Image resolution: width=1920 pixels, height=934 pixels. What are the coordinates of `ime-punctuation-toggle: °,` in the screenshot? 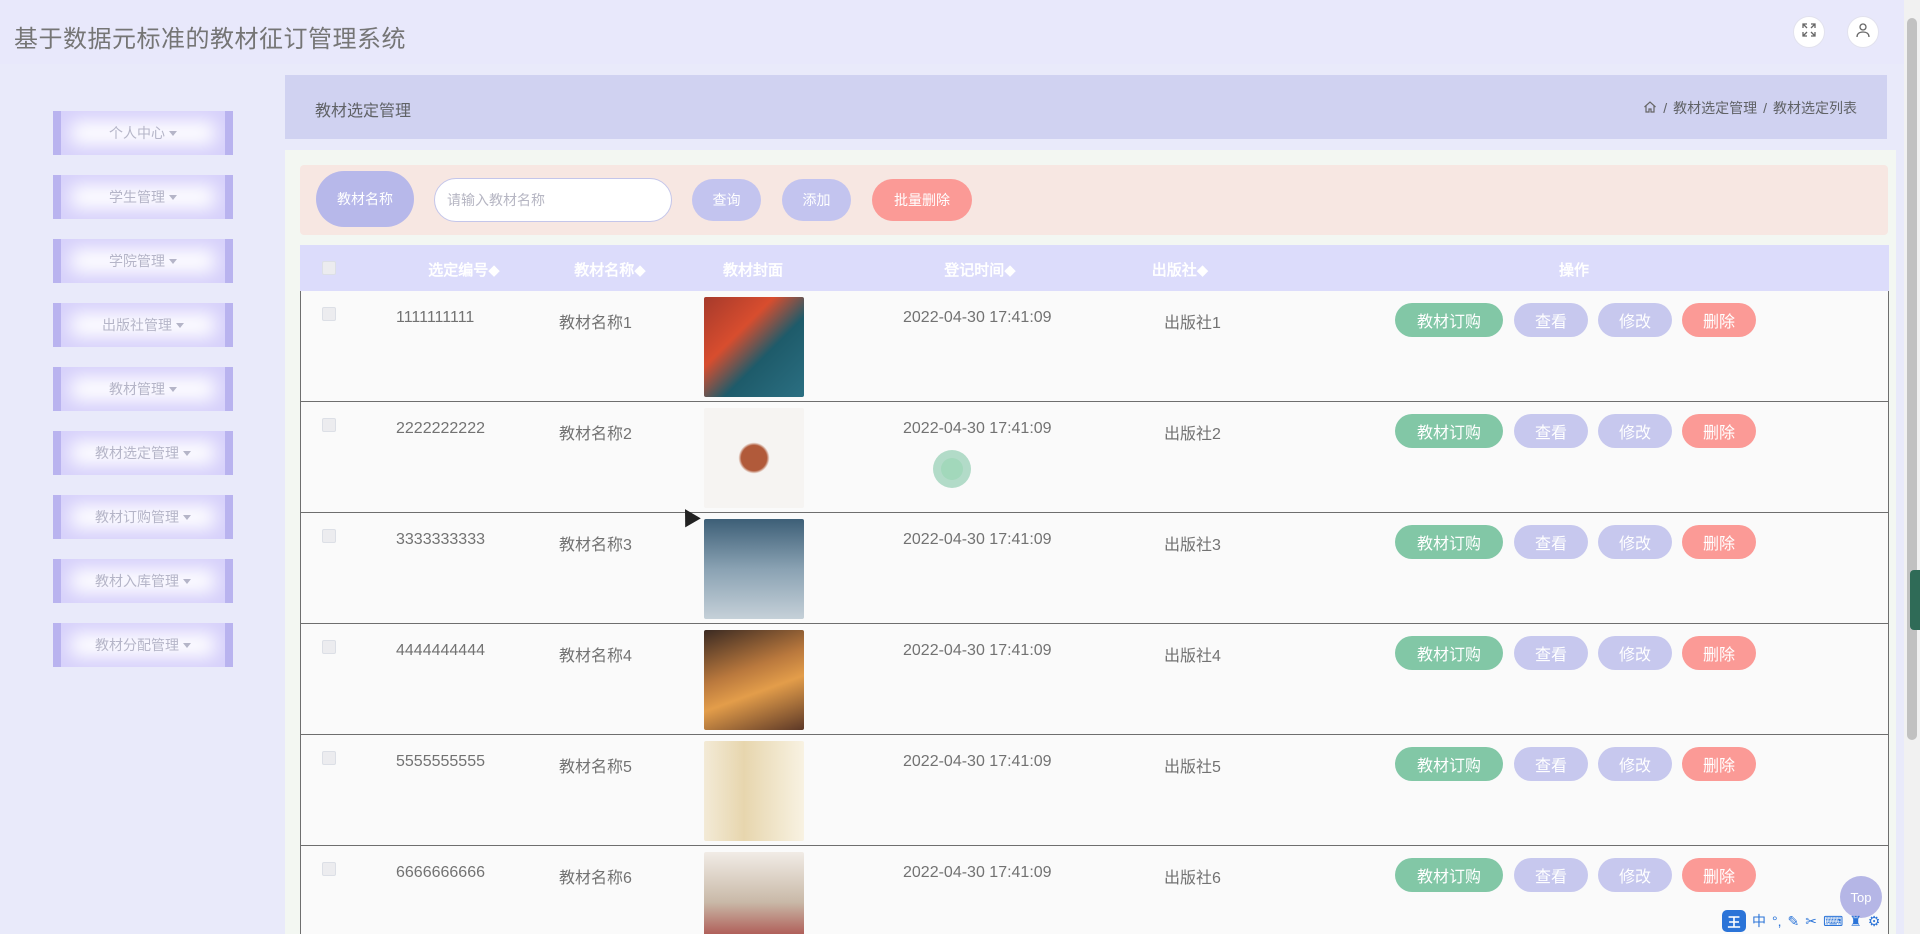 It's located at (1777, 921).